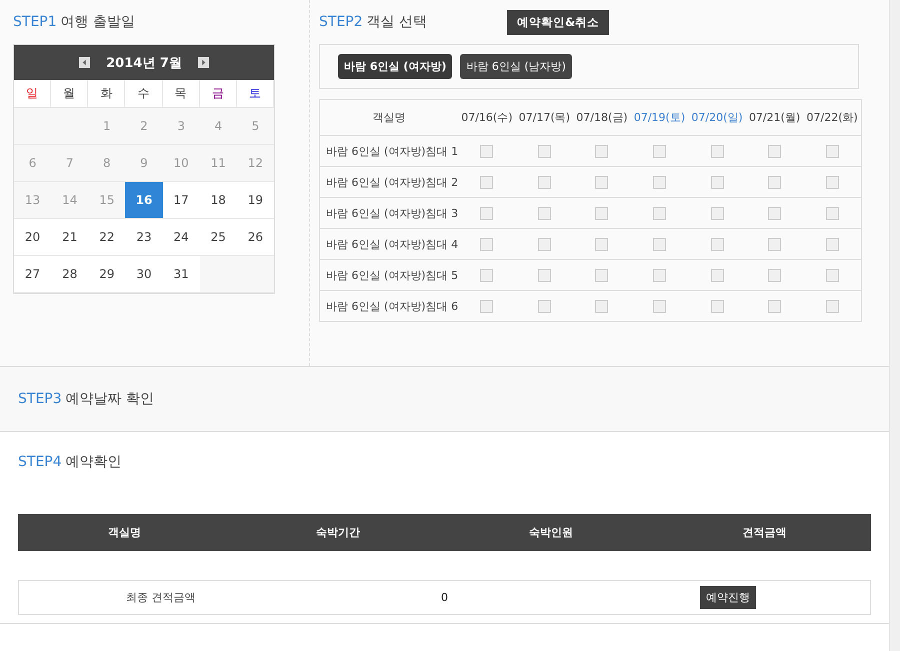 The height and width of the screenshot is (651, 900). Describe the element at coordinates (33, 163) in the screenshot. I see `calendar-day: 6` at that location.